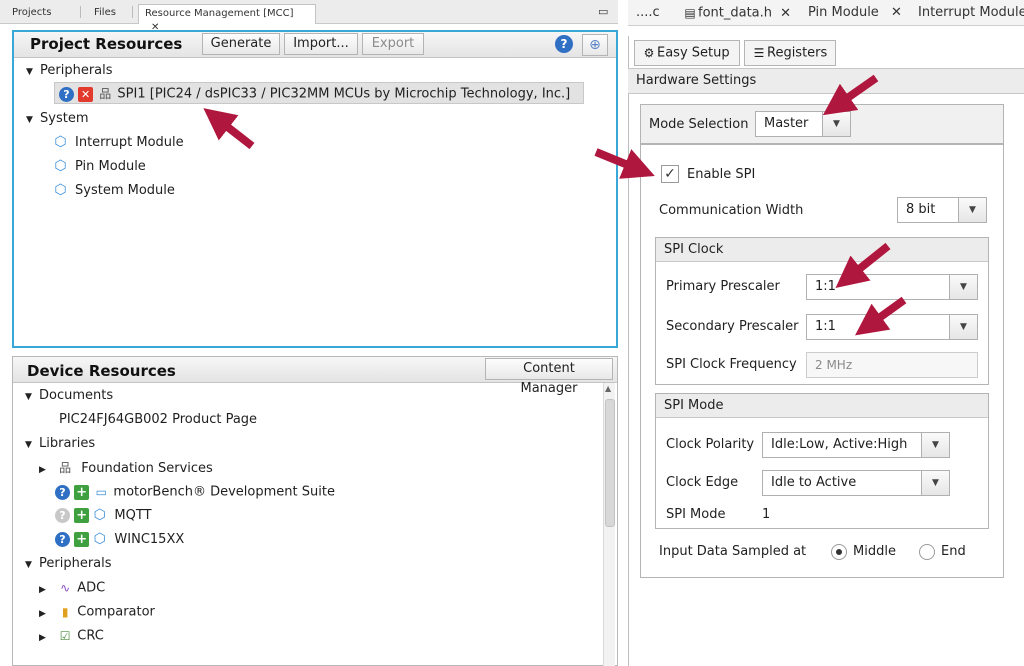 Image resolution: width=1024 pixels, height=666 pixels. I want to click on annotation-arrow-mode, so click(850, 95).